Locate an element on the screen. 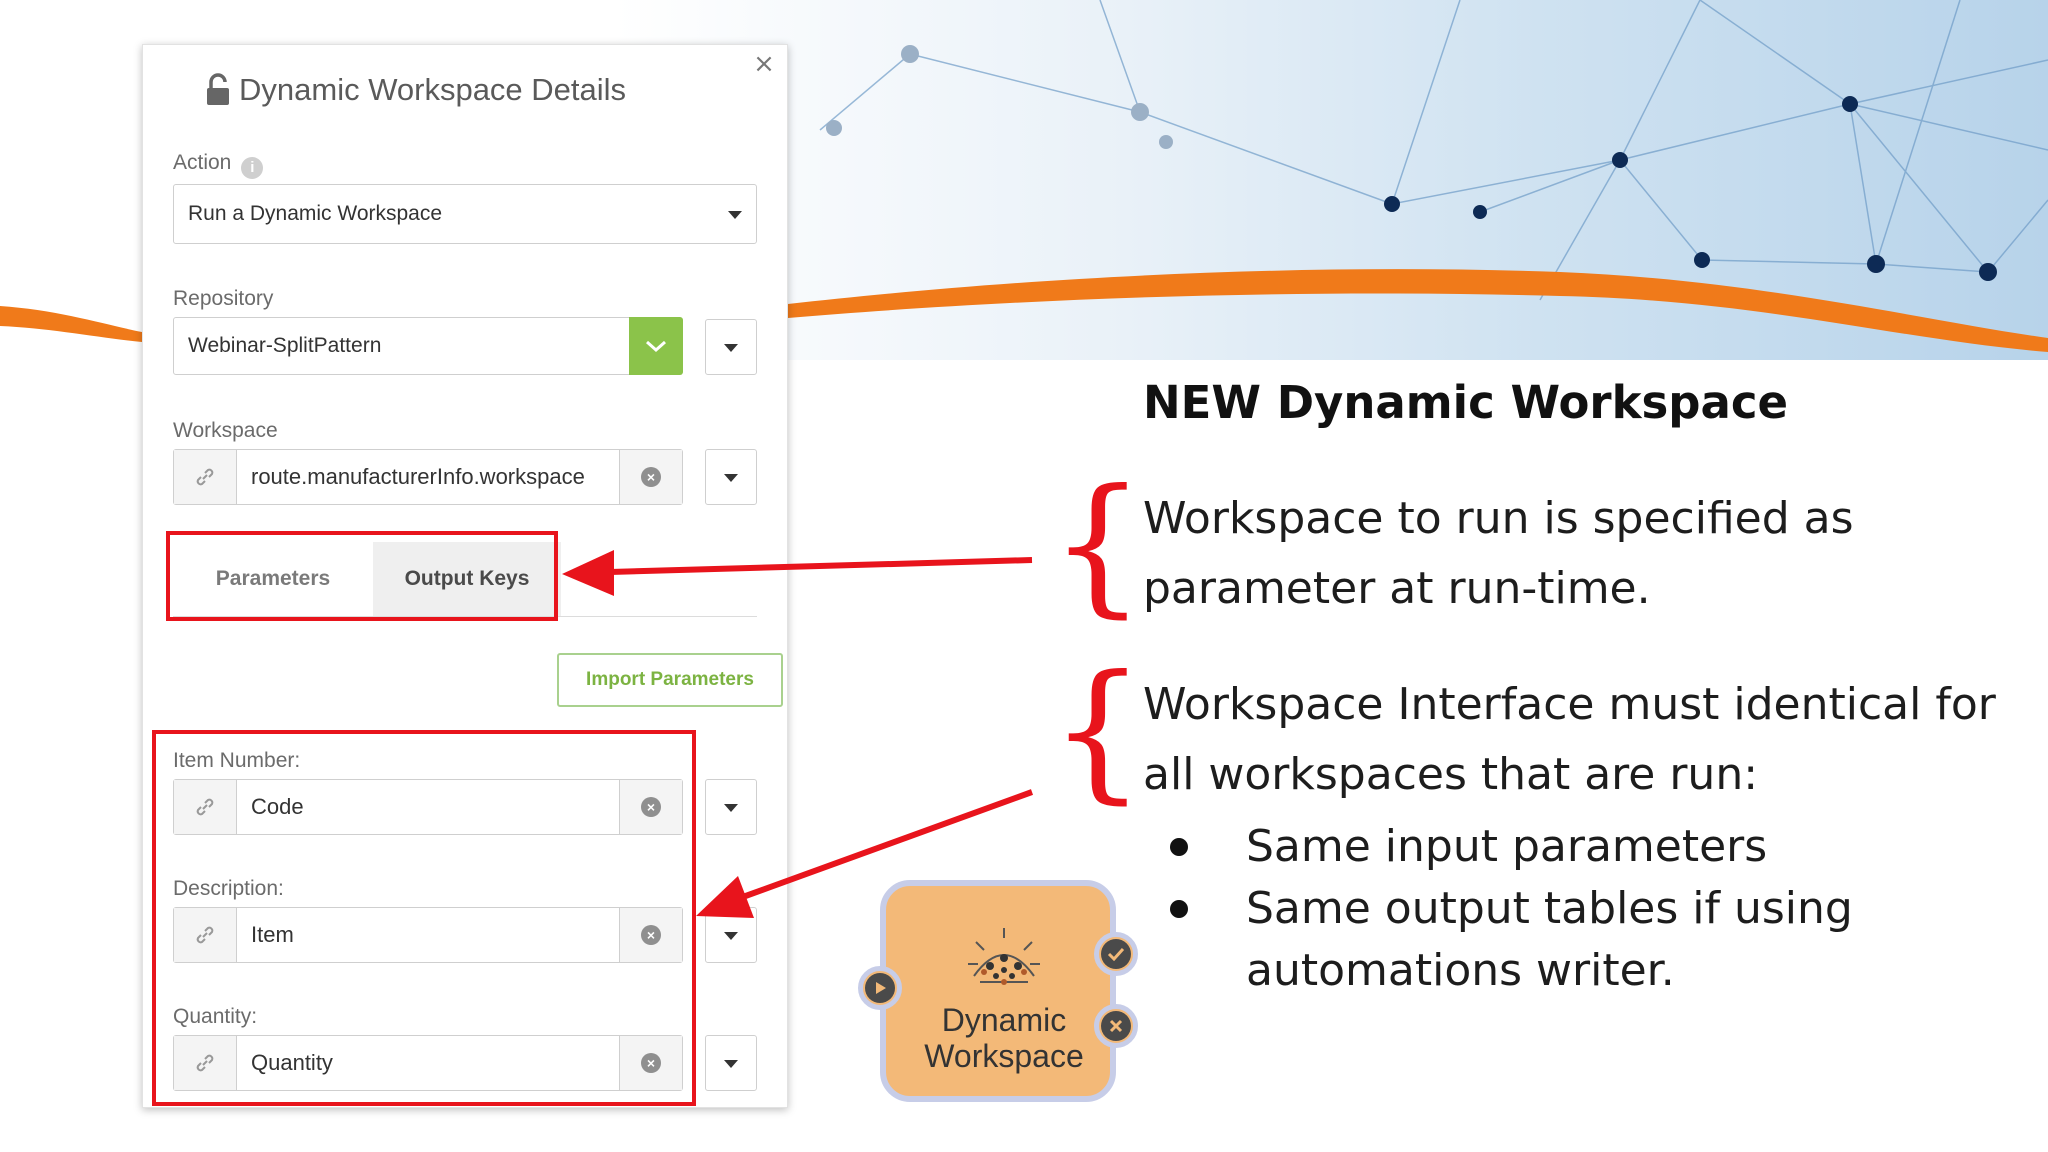  x-icon is located at coordinates (1116, 1026).